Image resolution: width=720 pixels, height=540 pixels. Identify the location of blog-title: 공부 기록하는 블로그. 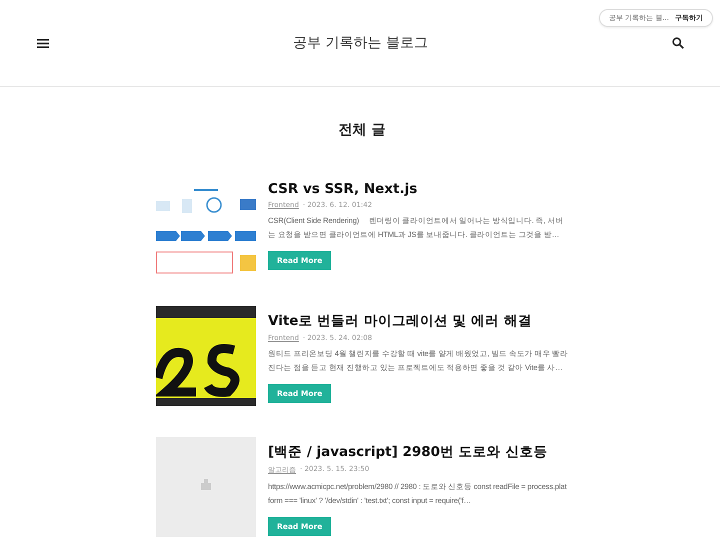
(360, 43).